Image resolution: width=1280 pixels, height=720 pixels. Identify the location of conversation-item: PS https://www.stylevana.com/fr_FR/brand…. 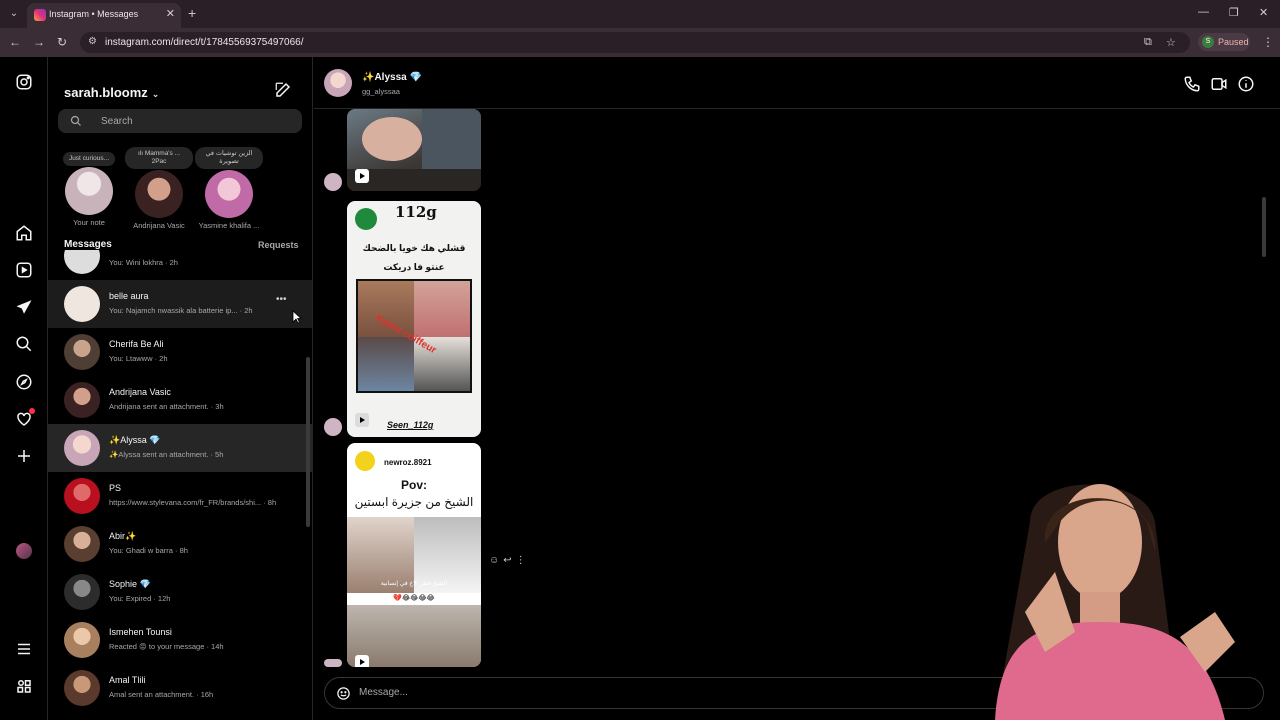
(180, 496).